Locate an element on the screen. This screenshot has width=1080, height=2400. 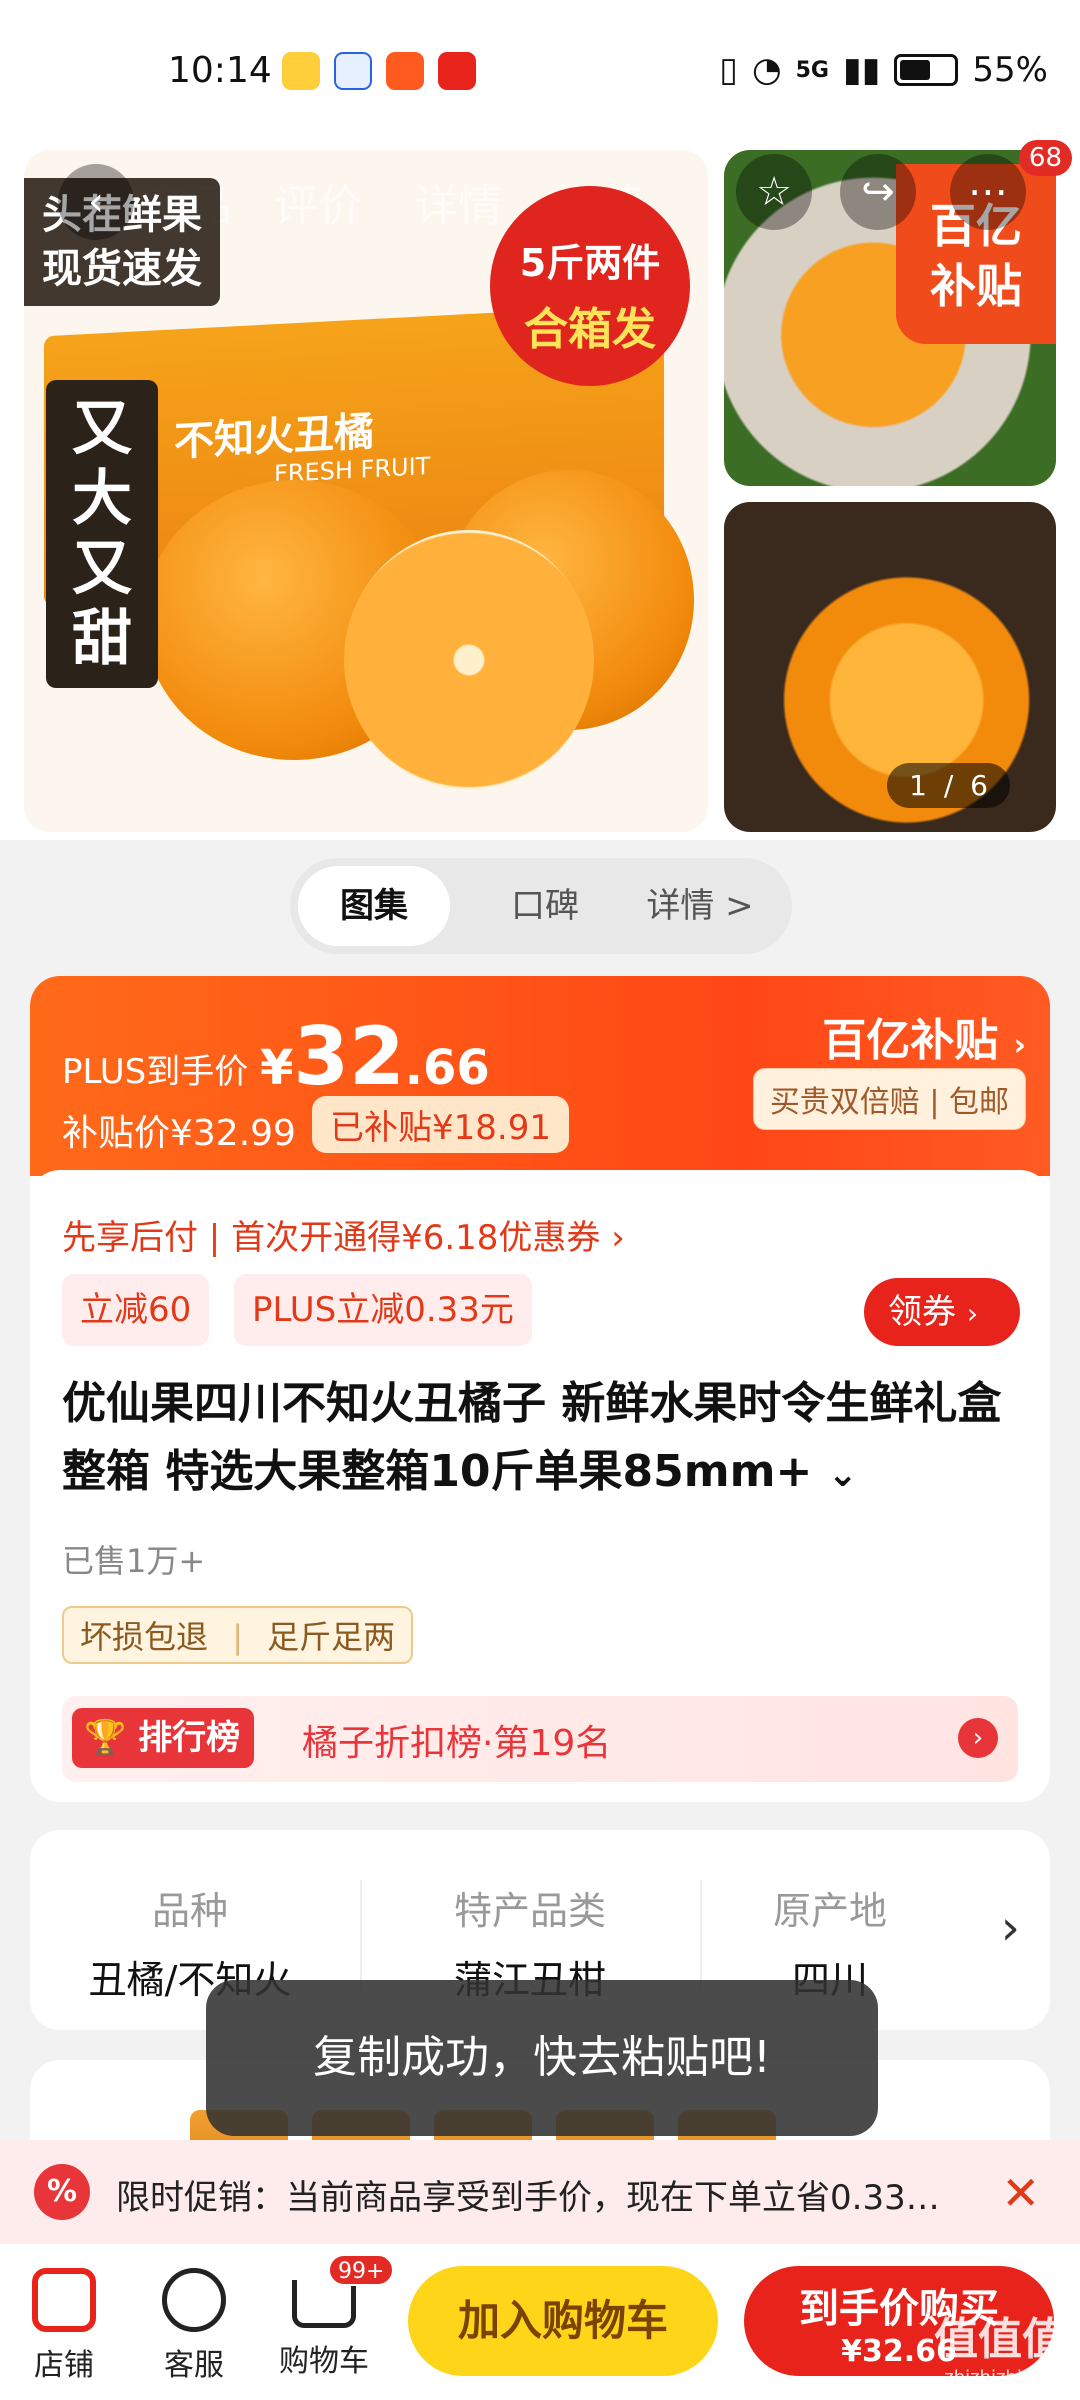
counter-current: 1 is located at coordinates (918, 785).